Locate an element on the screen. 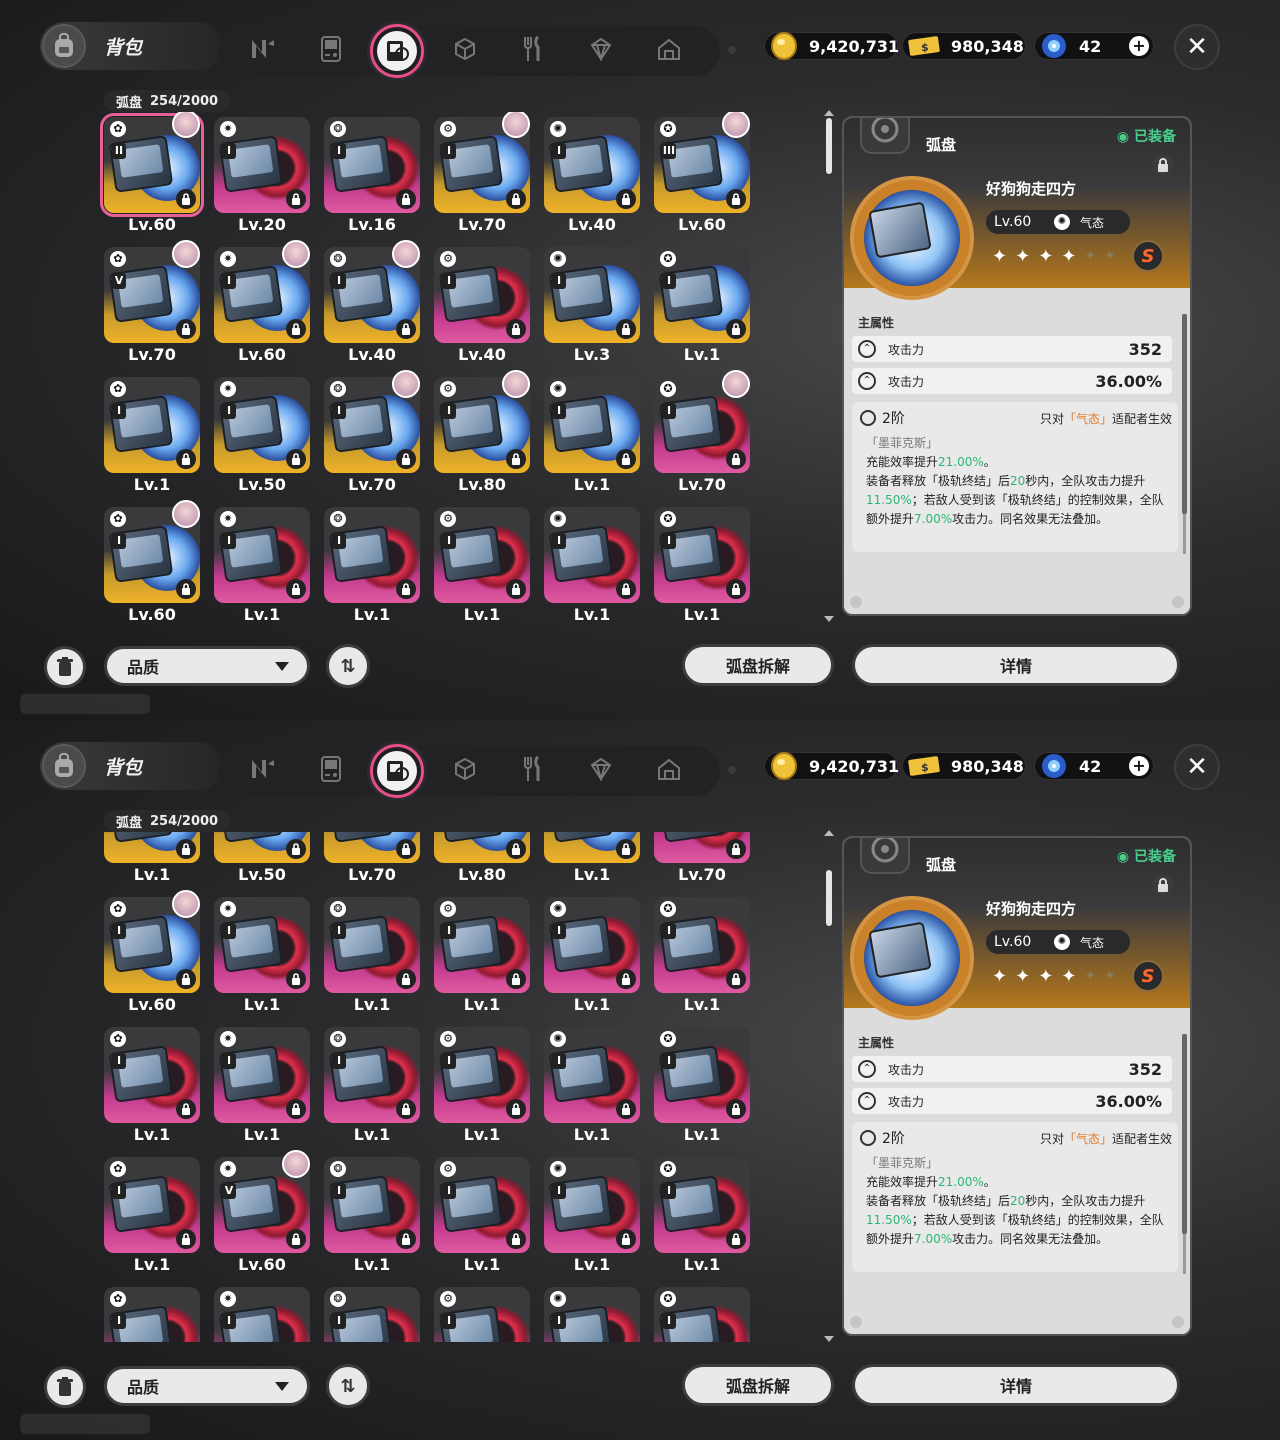  disc-level: Lv.60 is located at coordinates (262, 354).